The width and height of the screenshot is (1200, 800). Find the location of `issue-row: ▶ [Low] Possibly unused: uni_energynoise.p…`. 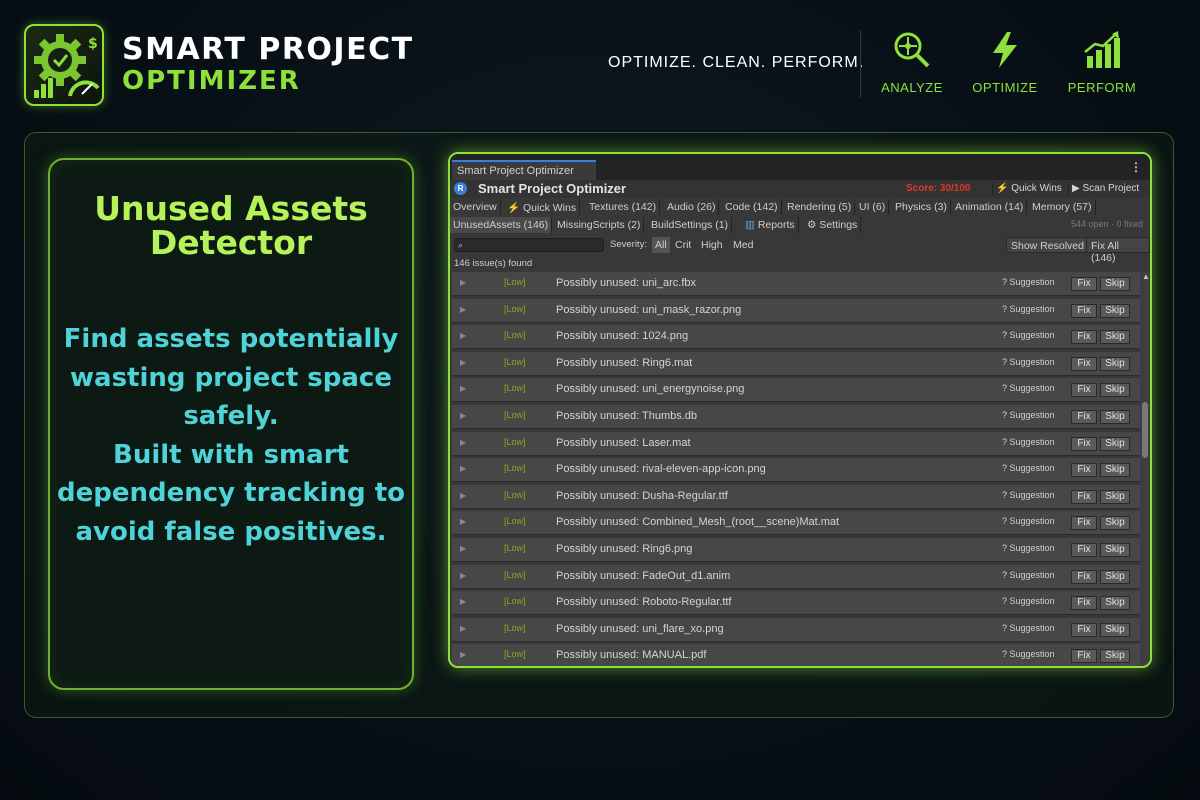

issue-row: ▶ [Low] Possibly unused: uni_energynoise.p… is located at coordinates (796, 390).